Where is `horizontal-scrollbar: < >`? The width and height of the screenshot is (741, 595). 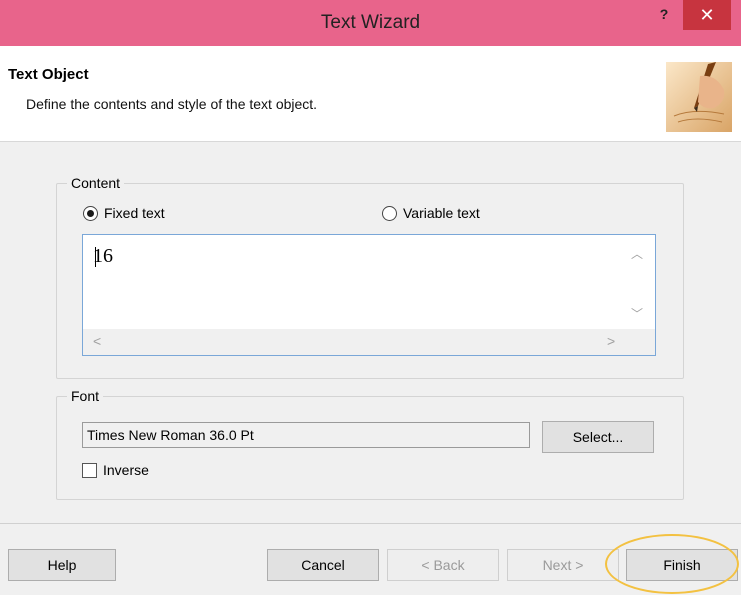 horizontal-scrollbar: < > is located at coordinates (369, 342).